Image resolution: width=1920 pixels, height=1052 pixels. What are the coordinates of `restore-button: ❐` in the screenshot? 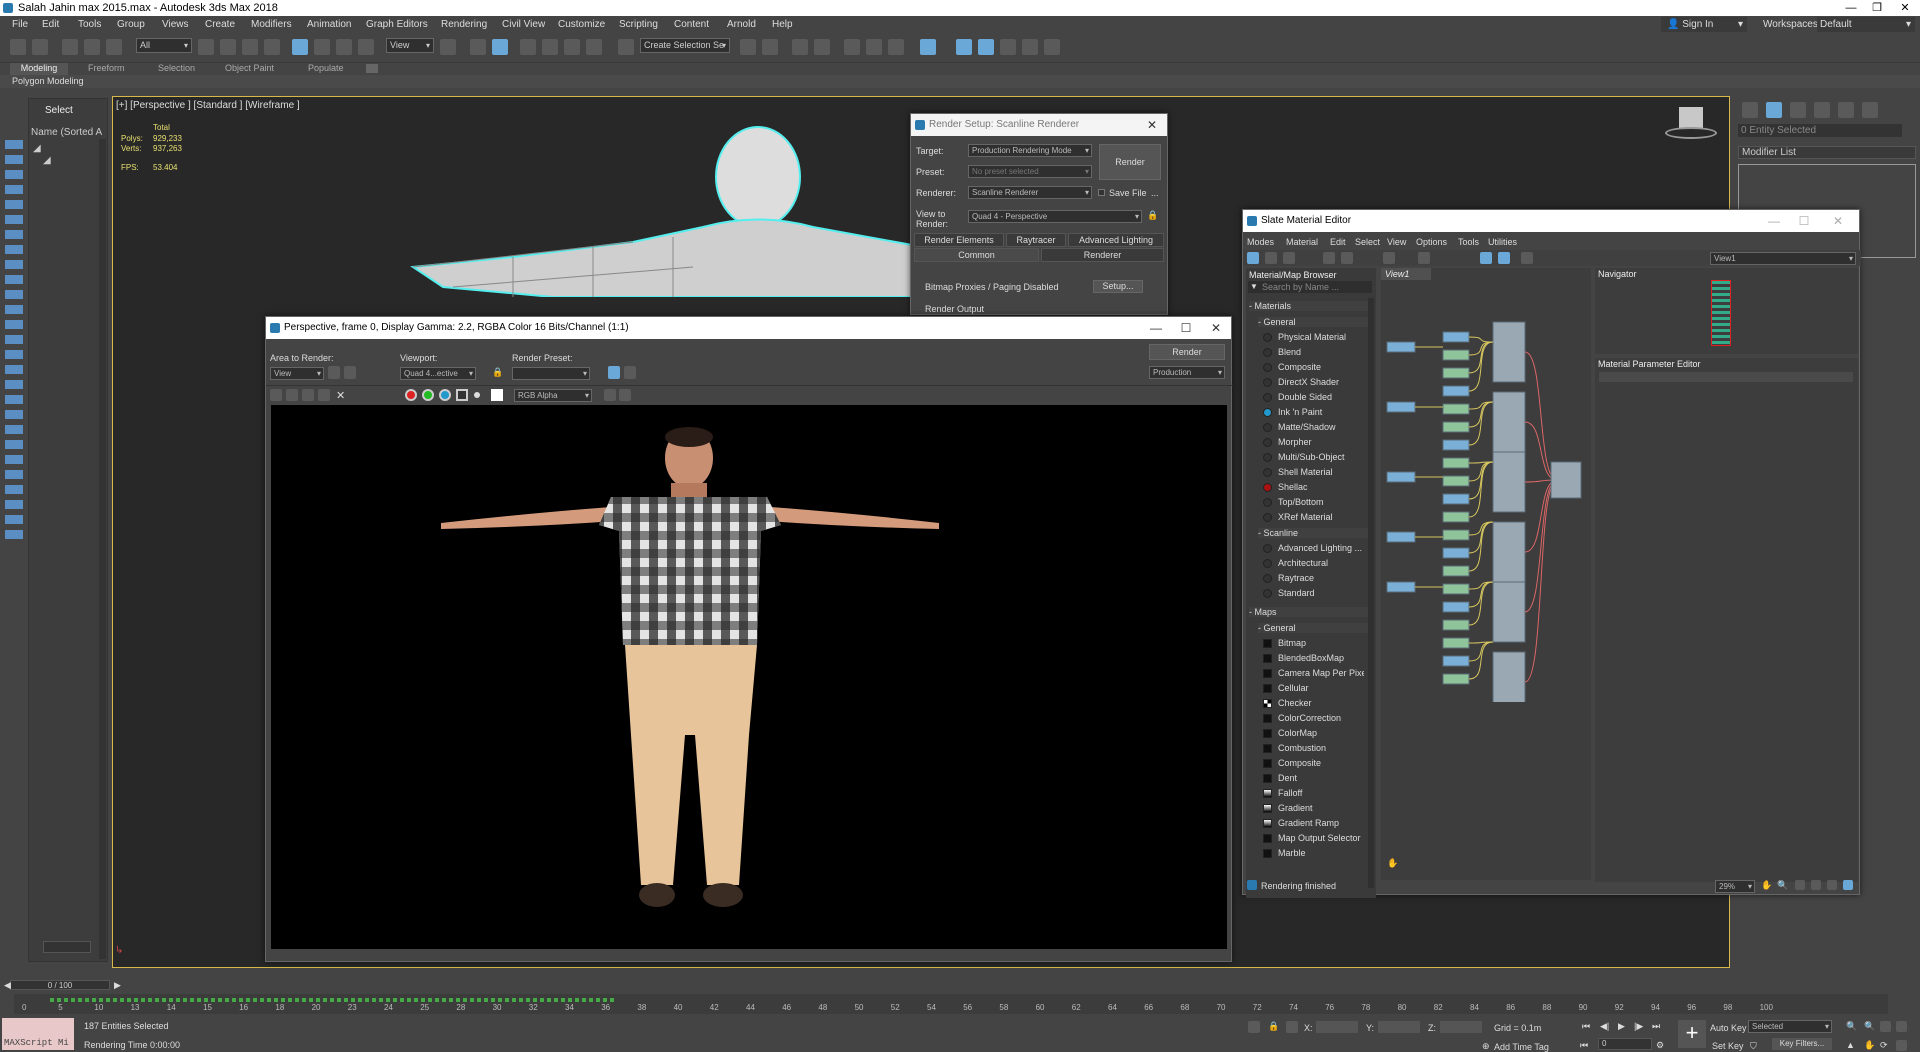 It's located at (1877, 8).